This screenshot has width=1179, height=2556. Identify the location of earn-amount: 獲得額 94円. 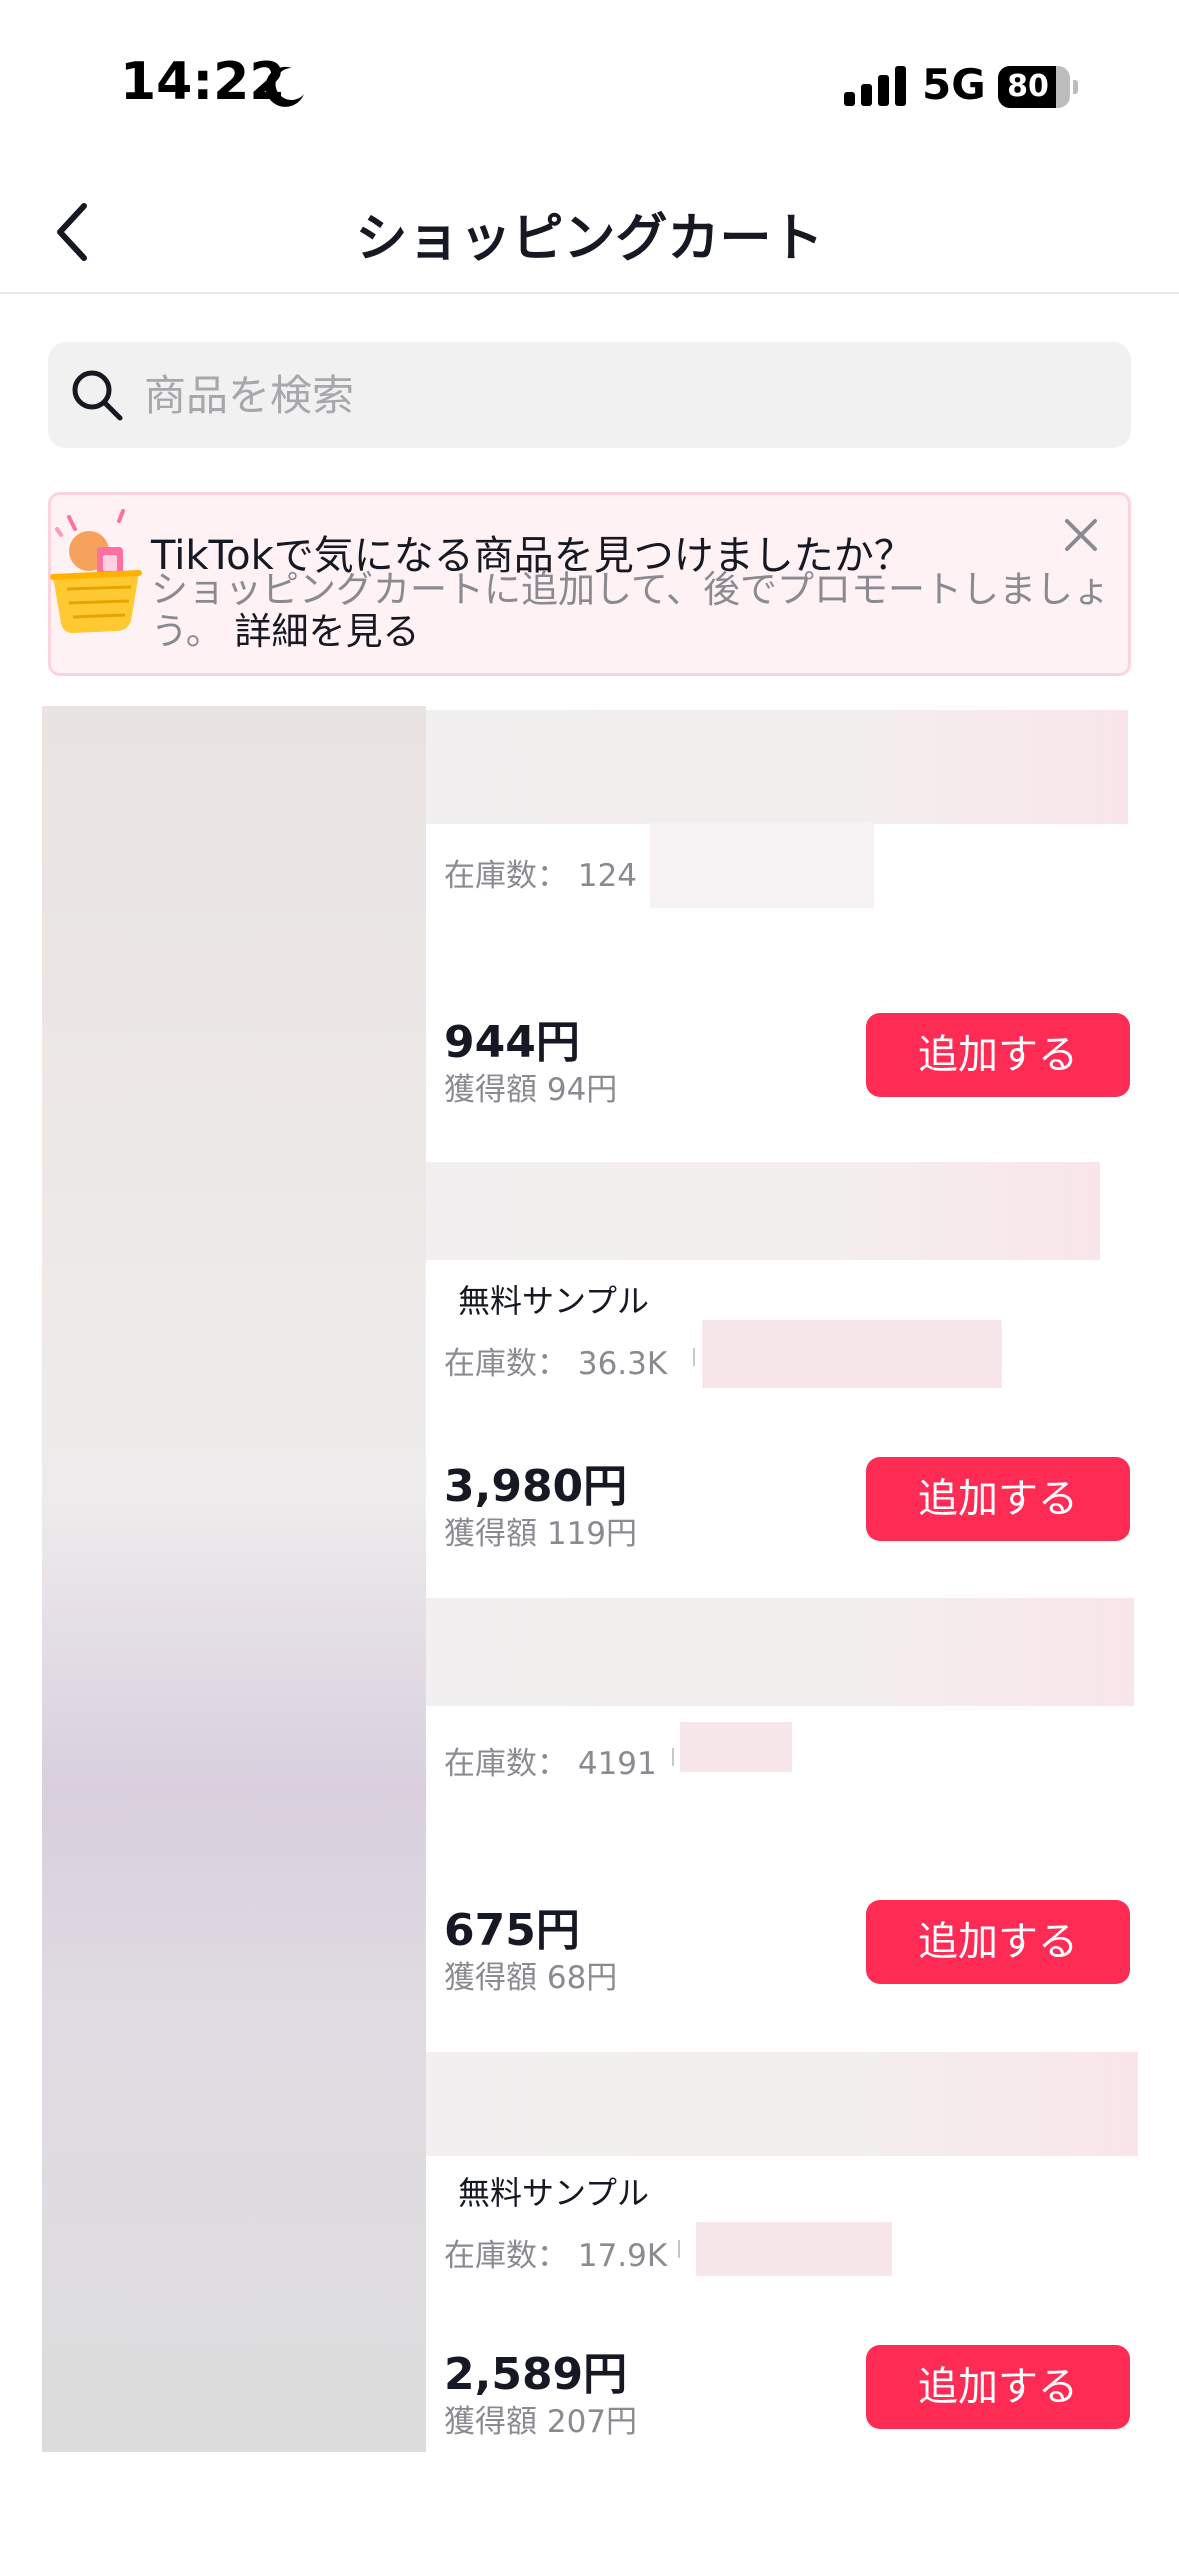
(531, 1090).